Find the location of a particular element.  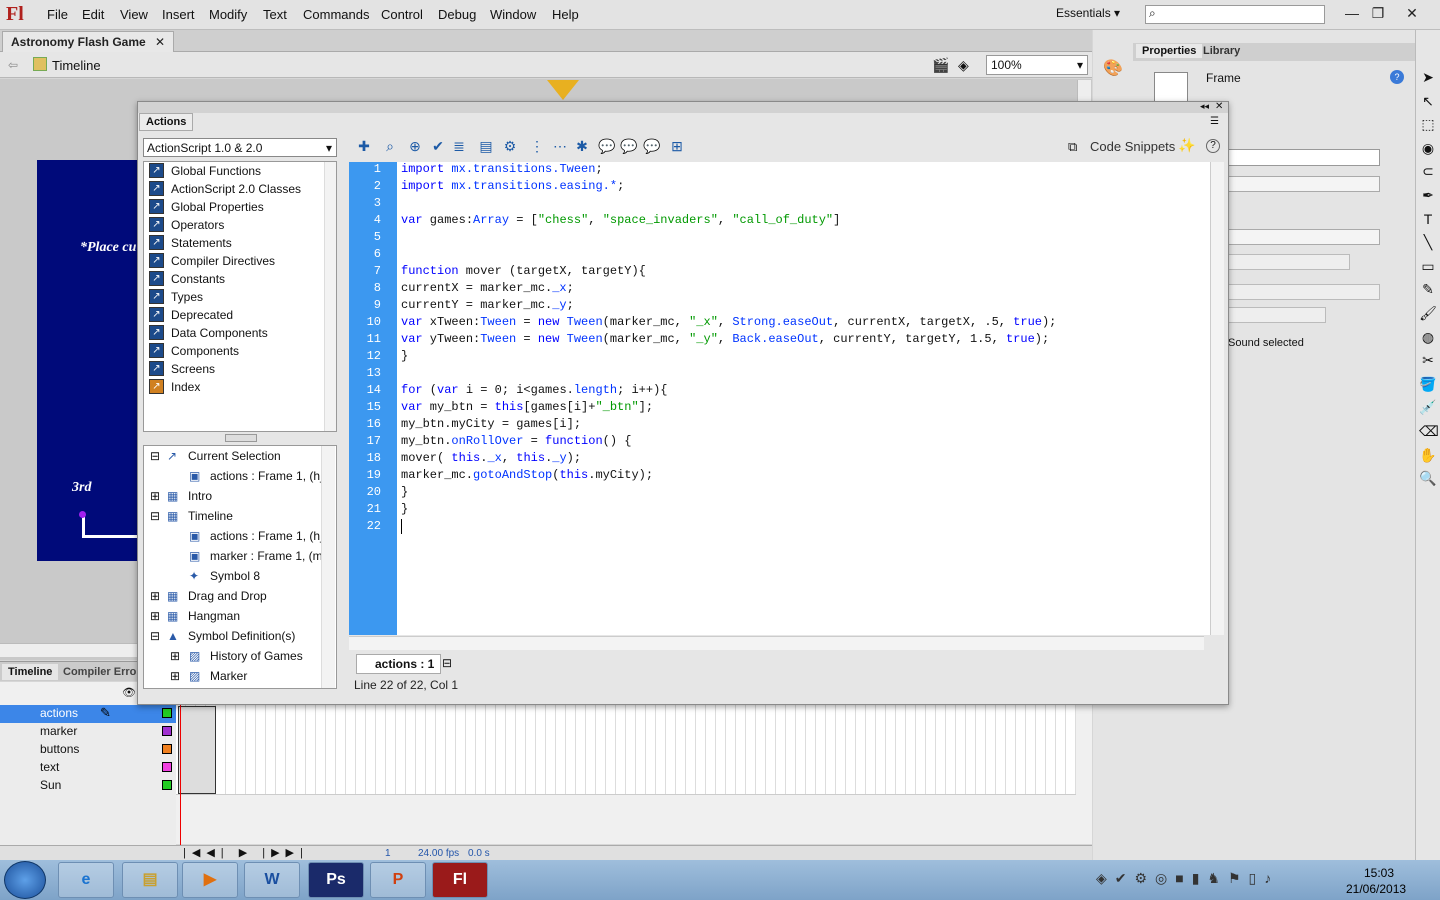

expand-all-icon: ✱ is located at coordinates (582, 146).